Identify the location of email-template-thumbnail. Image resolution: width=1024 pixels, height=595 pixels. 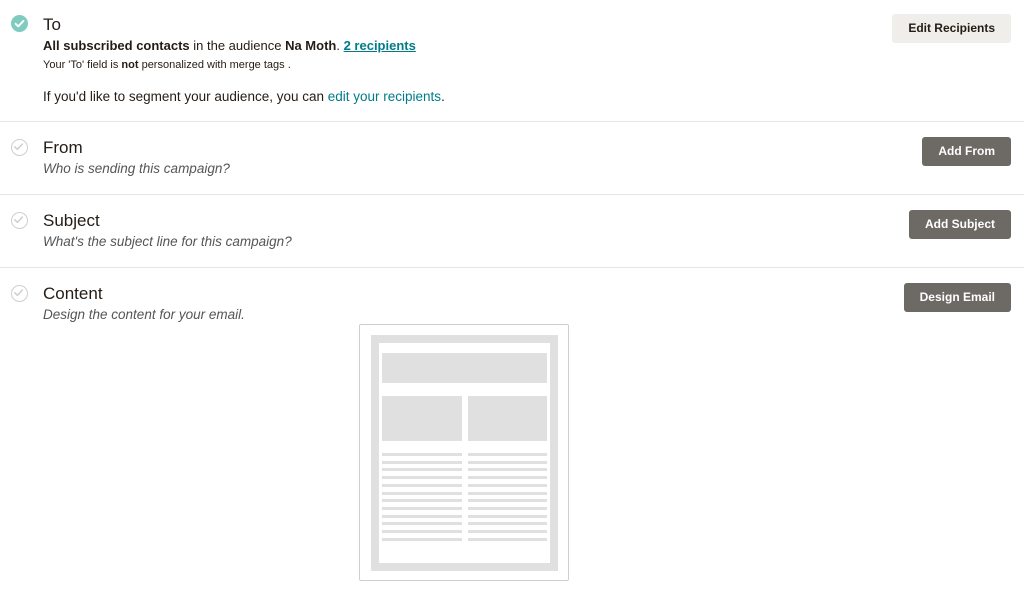
(464, 452).